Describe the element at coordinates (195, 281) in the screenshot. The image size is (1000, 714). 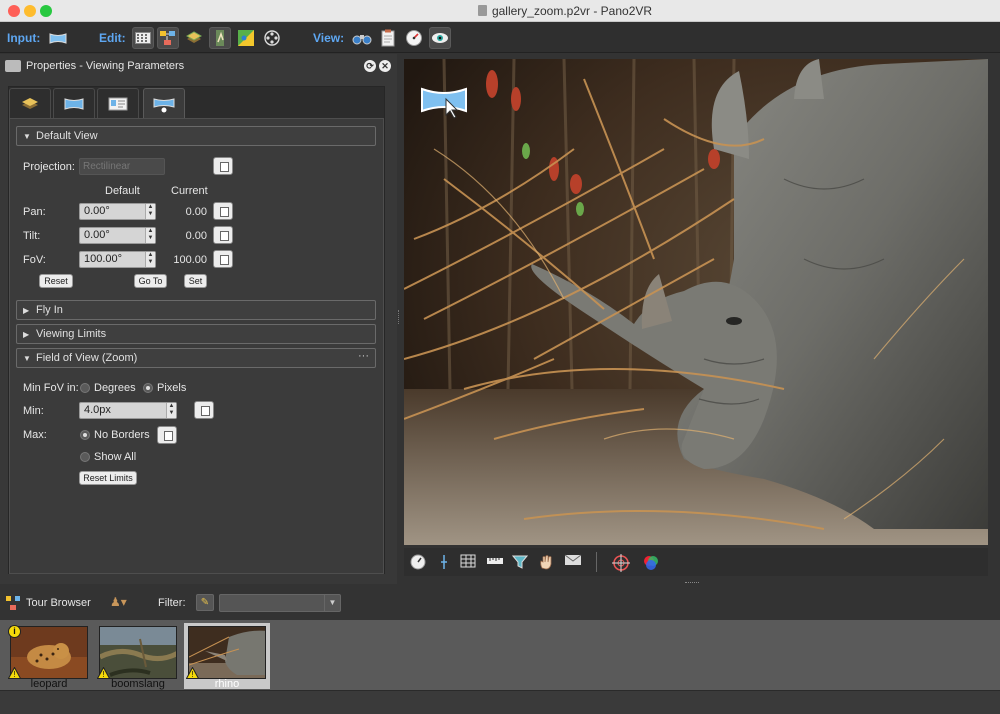
I see `set-button: Set` at that location.